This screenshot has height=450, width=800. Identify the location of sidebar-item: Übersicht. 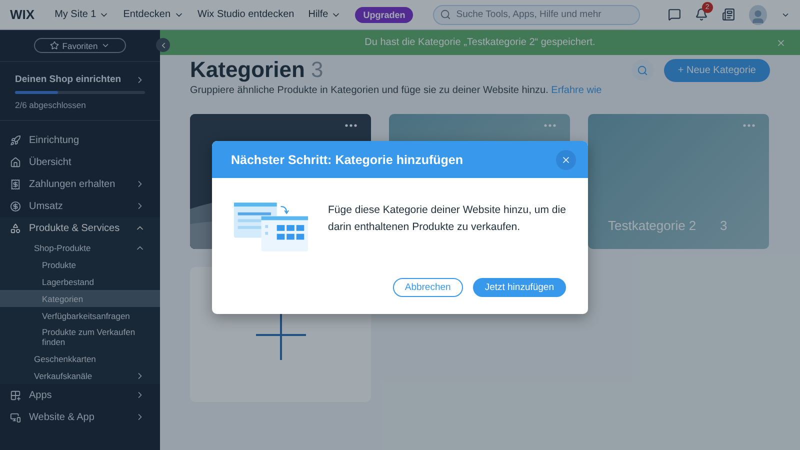
(80, 162).